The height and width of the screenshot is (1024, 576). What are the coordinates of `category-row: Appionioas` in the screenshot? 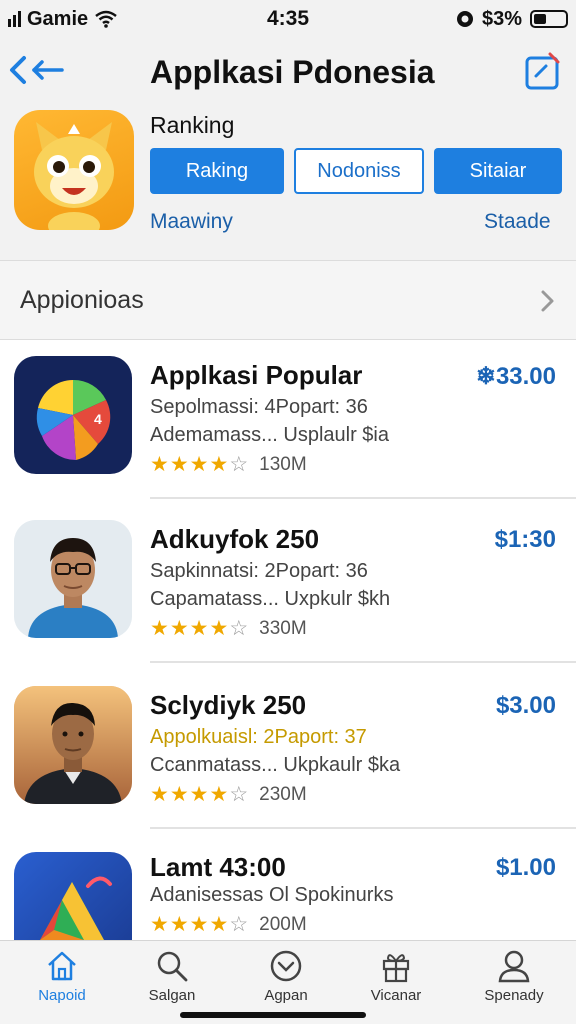 It's located at (288, 300).